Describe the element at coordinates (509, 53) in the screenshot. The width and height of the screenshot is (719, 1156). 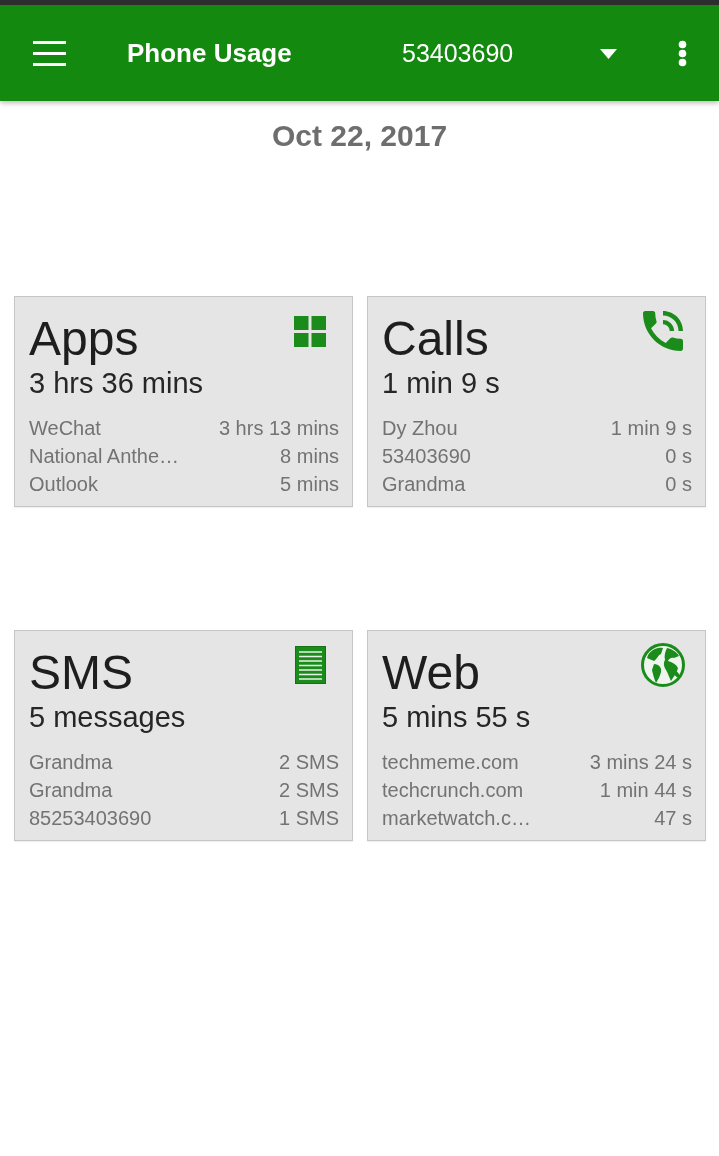
I see `account-dropdown: 53403690` at that location.